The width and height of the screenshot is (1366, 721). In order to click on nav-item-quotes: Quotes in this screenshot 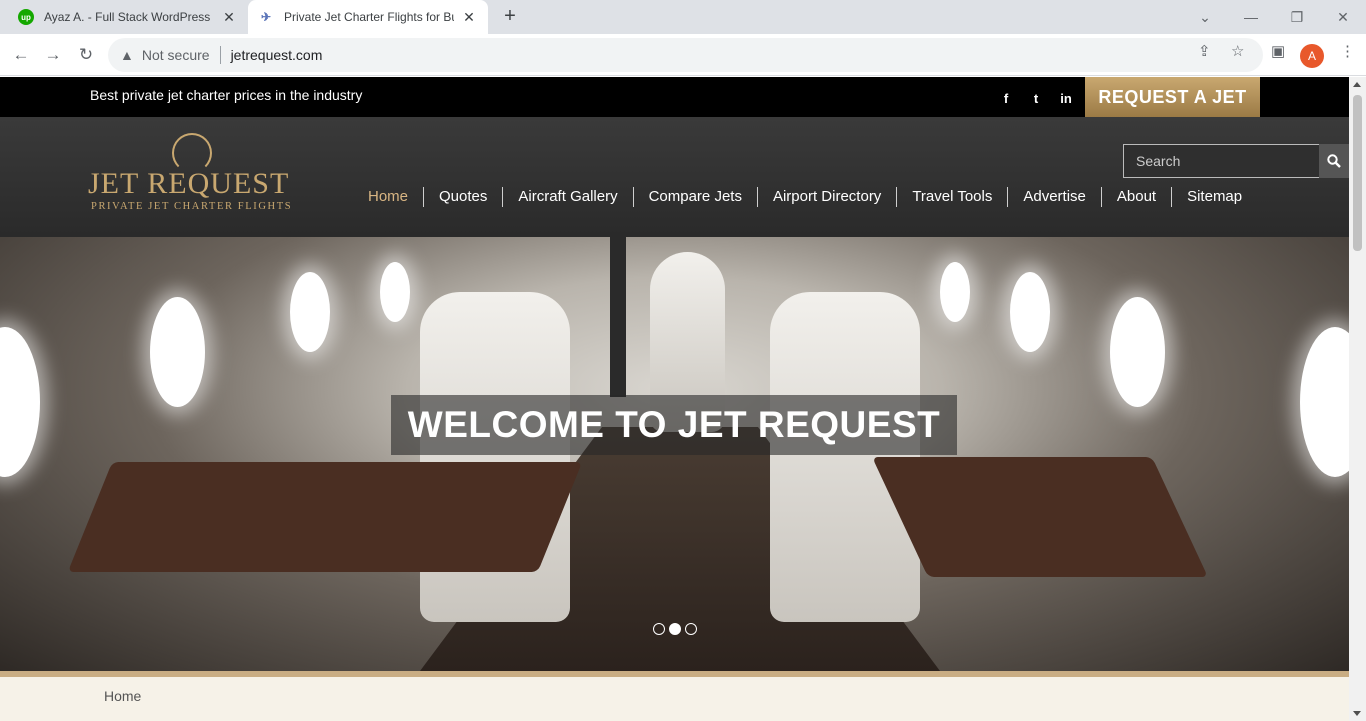, I will do `click(462, 197)`.